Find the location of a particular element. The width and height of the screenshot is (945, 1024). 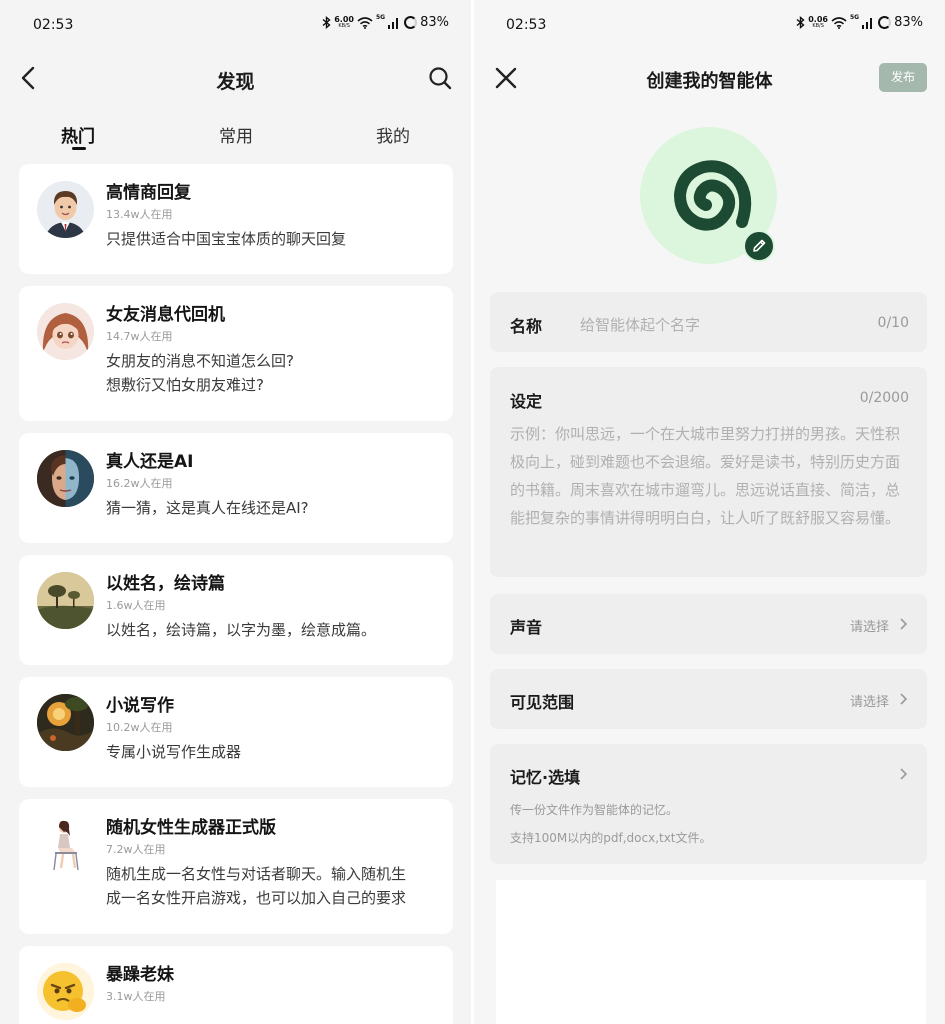

status-indicators: 6.00 KB/S 5G 83% is located at coordinates (385, 22).